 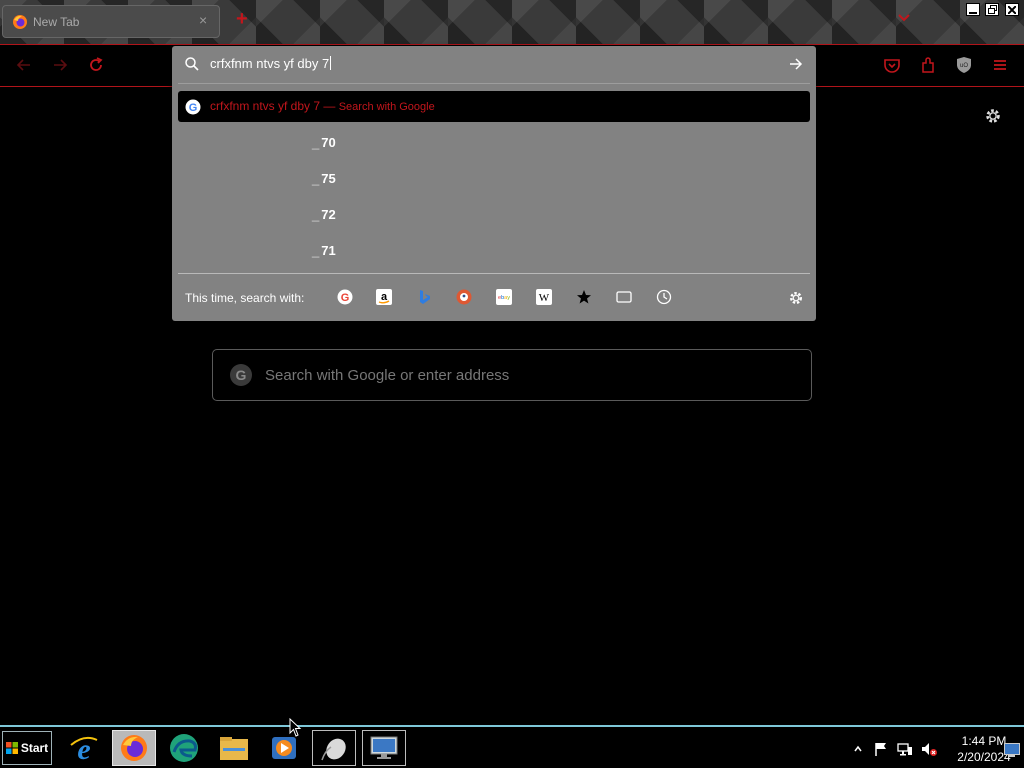 I want to click on duckduckgo-engine-button, so click(x=464, y=297).